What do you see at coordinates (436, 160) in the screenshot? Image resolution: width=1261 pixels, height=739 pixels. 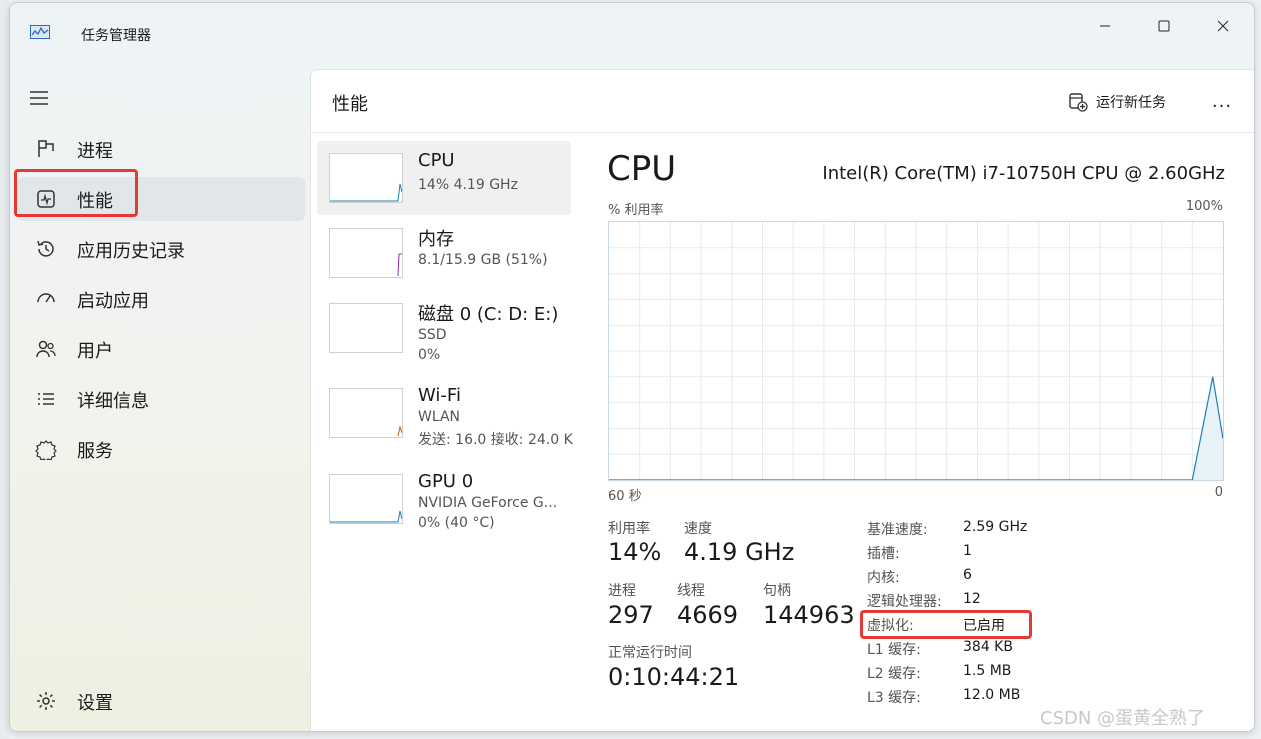 I see `resource-name: CPU` at bounding box center [436, 160].